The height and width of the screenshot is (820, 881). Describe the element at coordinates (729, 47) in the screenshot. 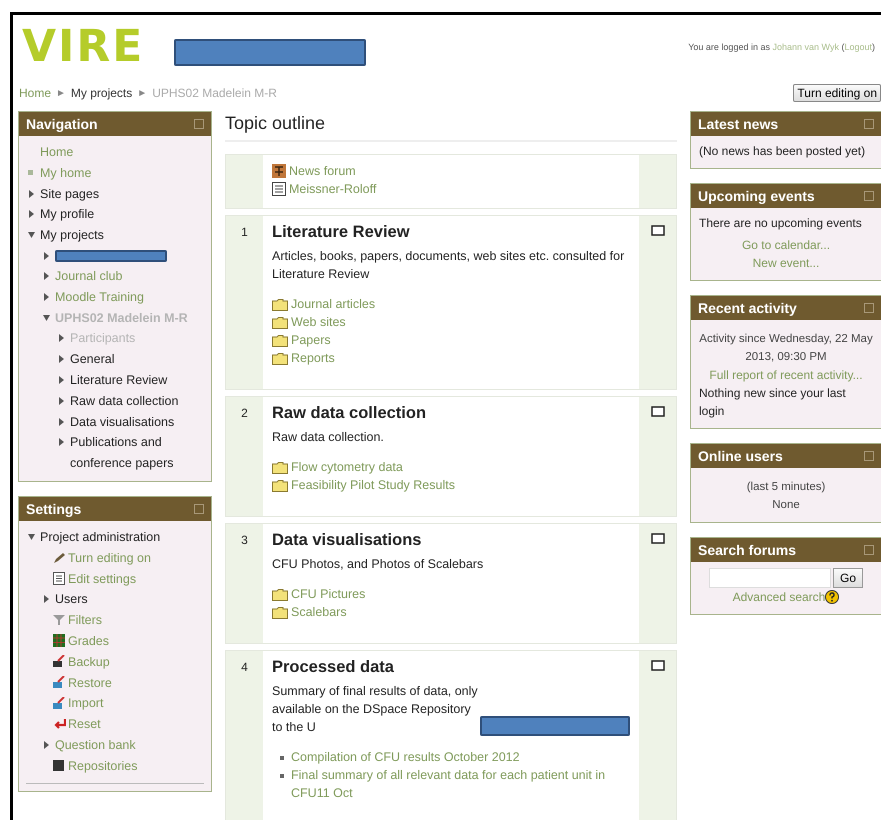

I see `login-text: You are logged in as` at that location.